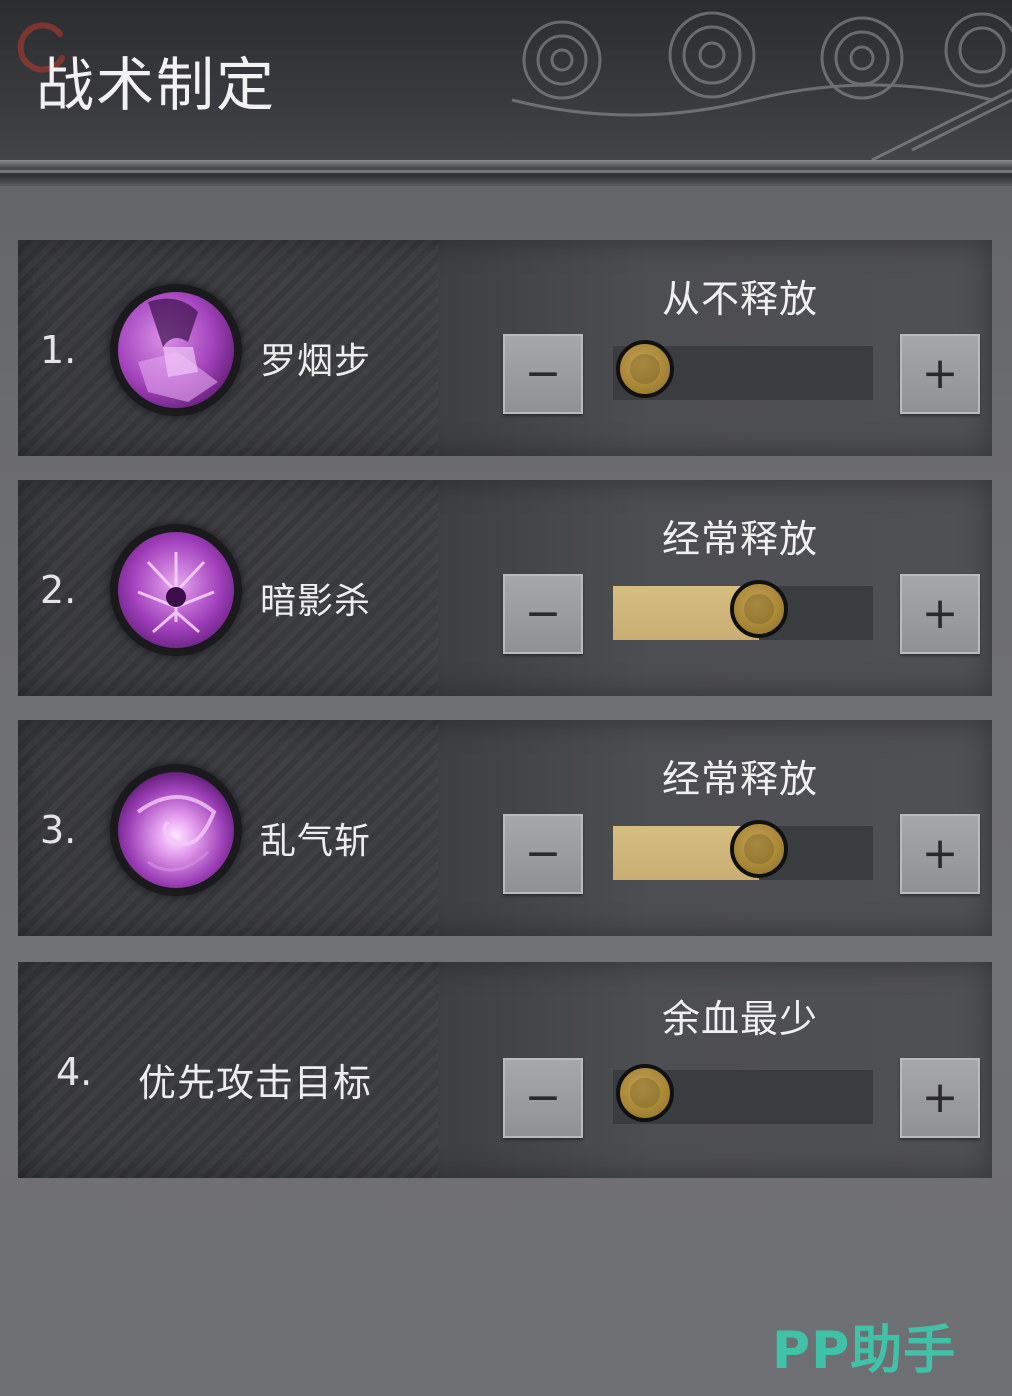 Image resolution: width=1012 pixels, height=1396 pixels. What do you see at coordinates (176, 590) in the screenshot?
I see `shadow-kill-skill-icon` at bounding box center [176, 590].